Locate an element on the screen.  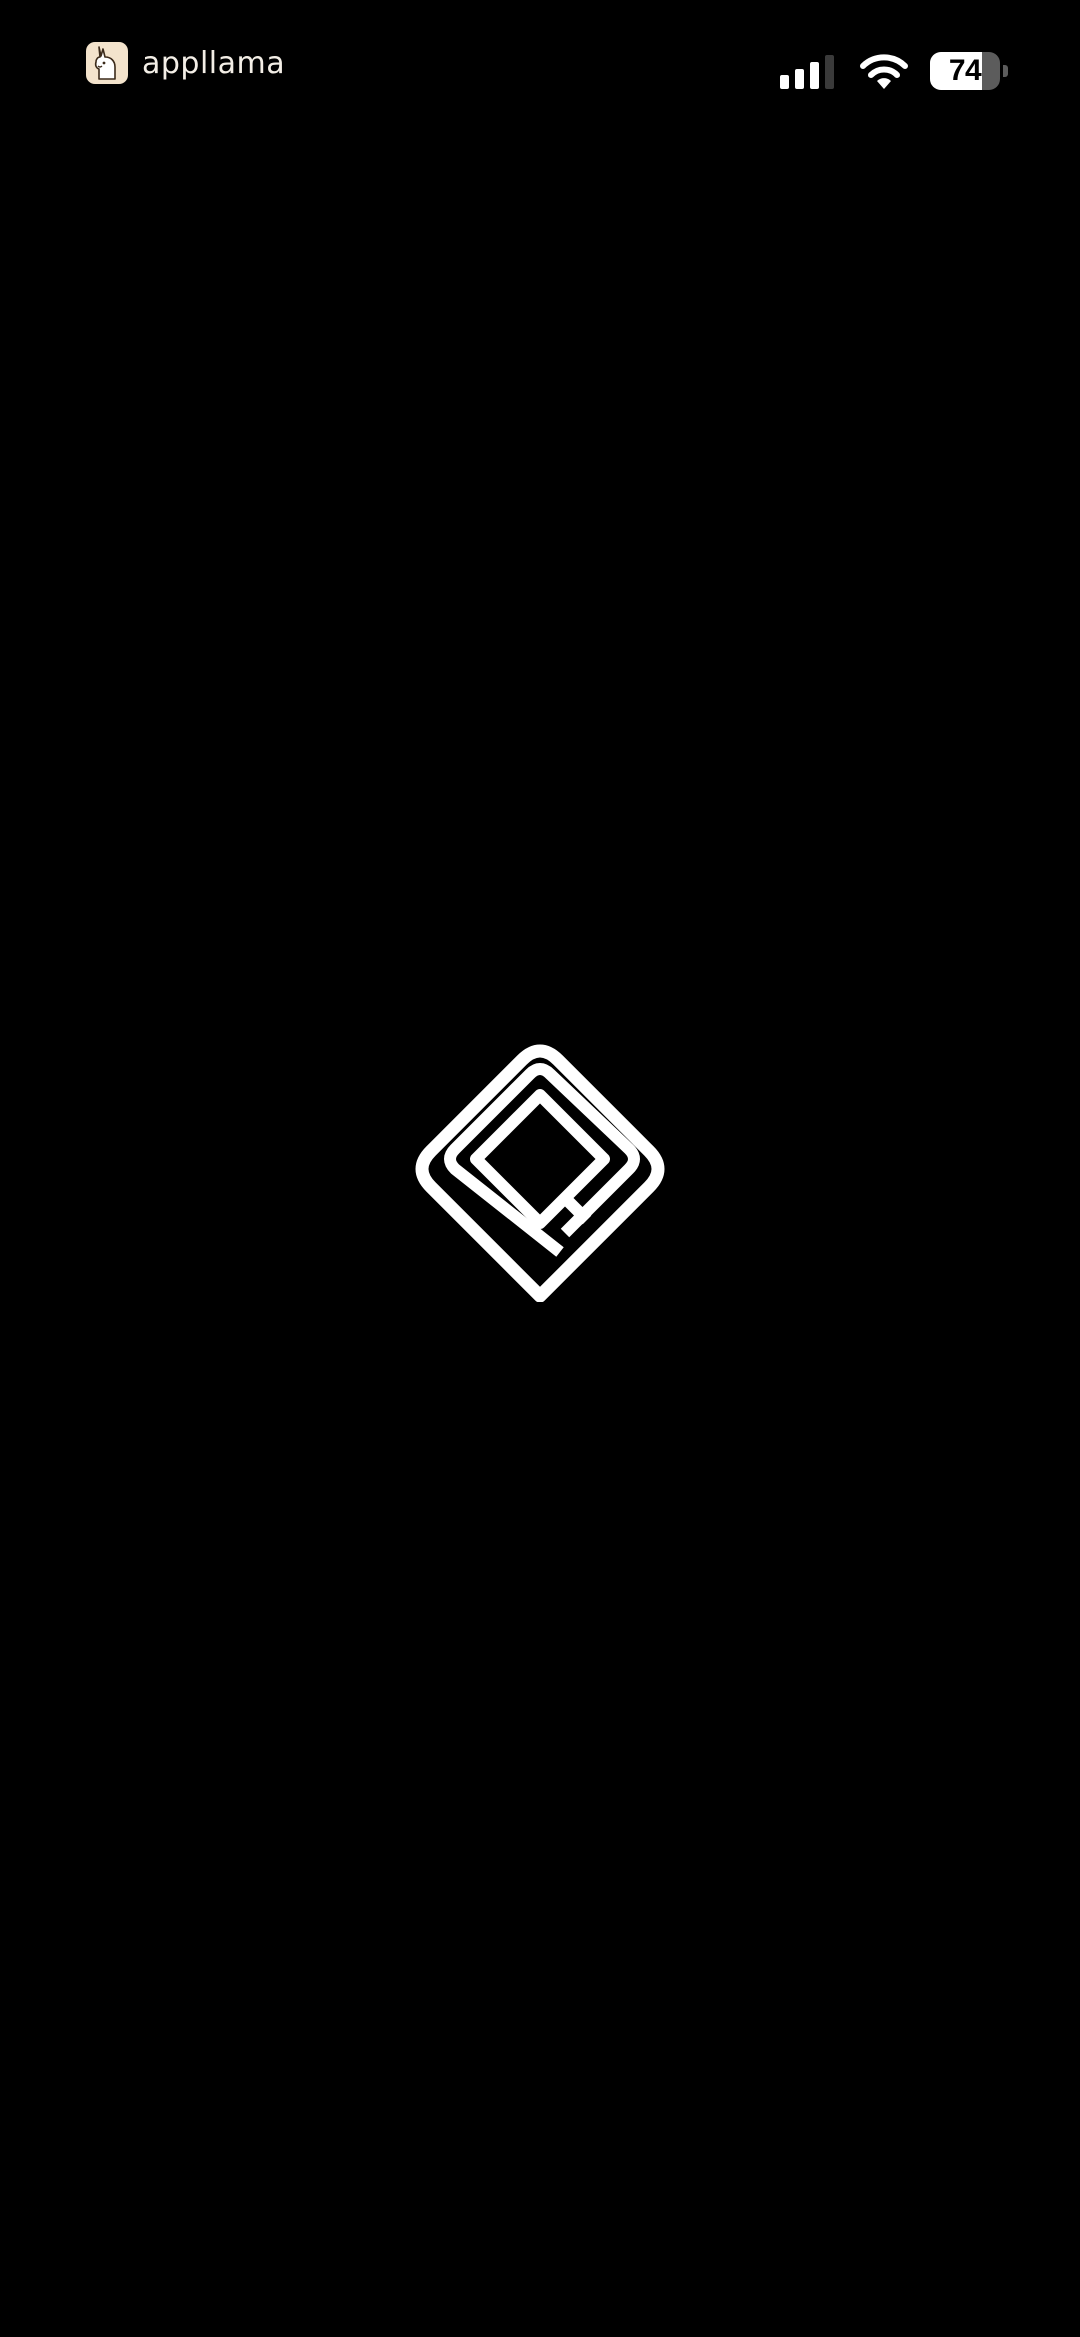
brand-name: appllama is located at coordinates (214, 63).